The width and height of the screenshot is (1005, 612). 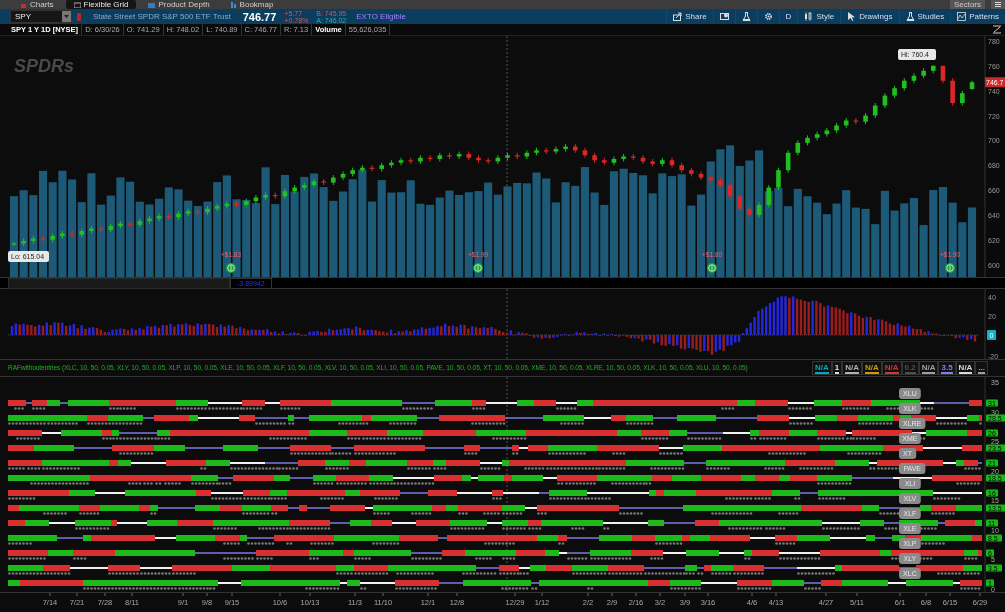 What do you see at coordinates (152, 4) in the screenshot?
I see `window-icon` at bounding box center [152, 4].